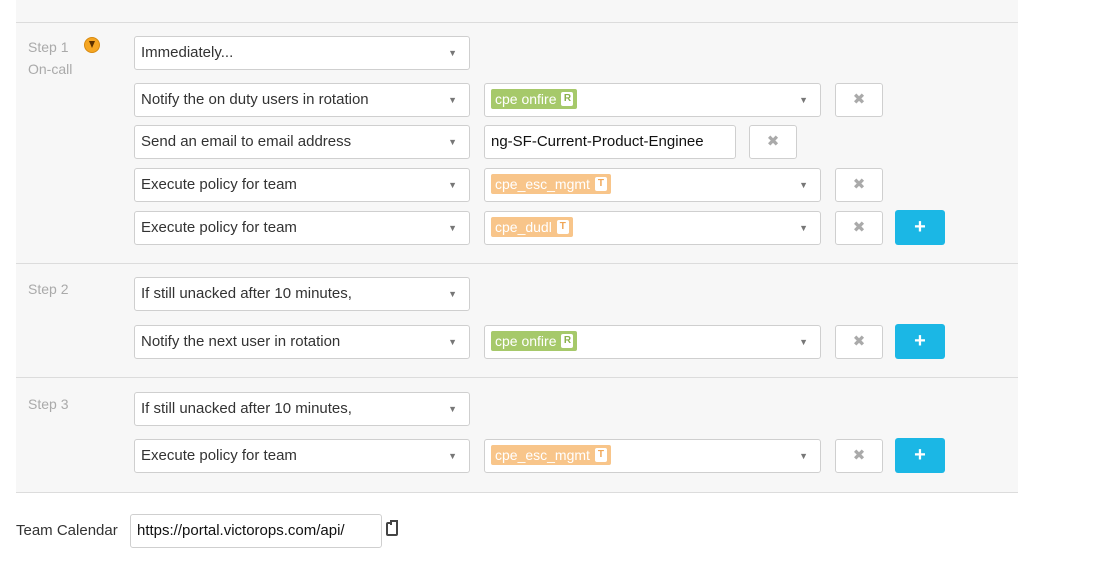 The width and height of the screenshot is (1103, 585). I want to click on step-2-label: Step 2, so click(48, 289).